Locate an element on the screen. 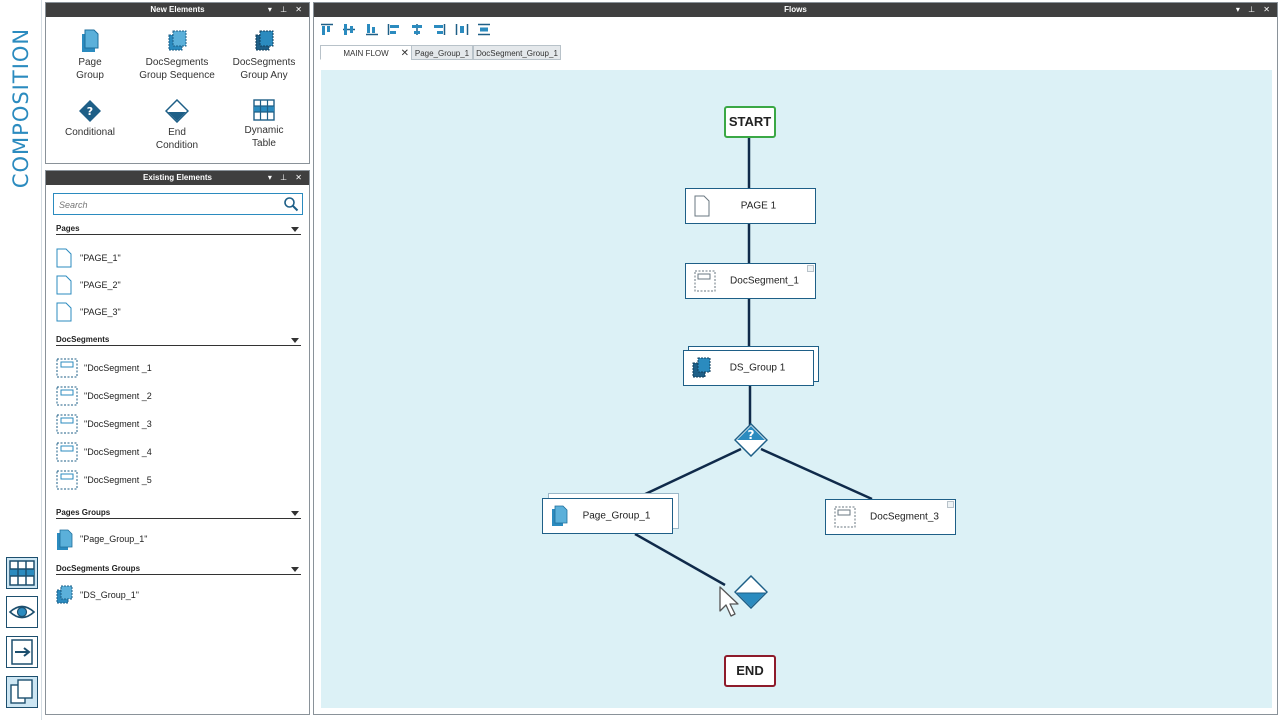 The width and height of the screenshot is (1280, 720). new-page-group-label-1: Page is located at coordinates (90, 62).